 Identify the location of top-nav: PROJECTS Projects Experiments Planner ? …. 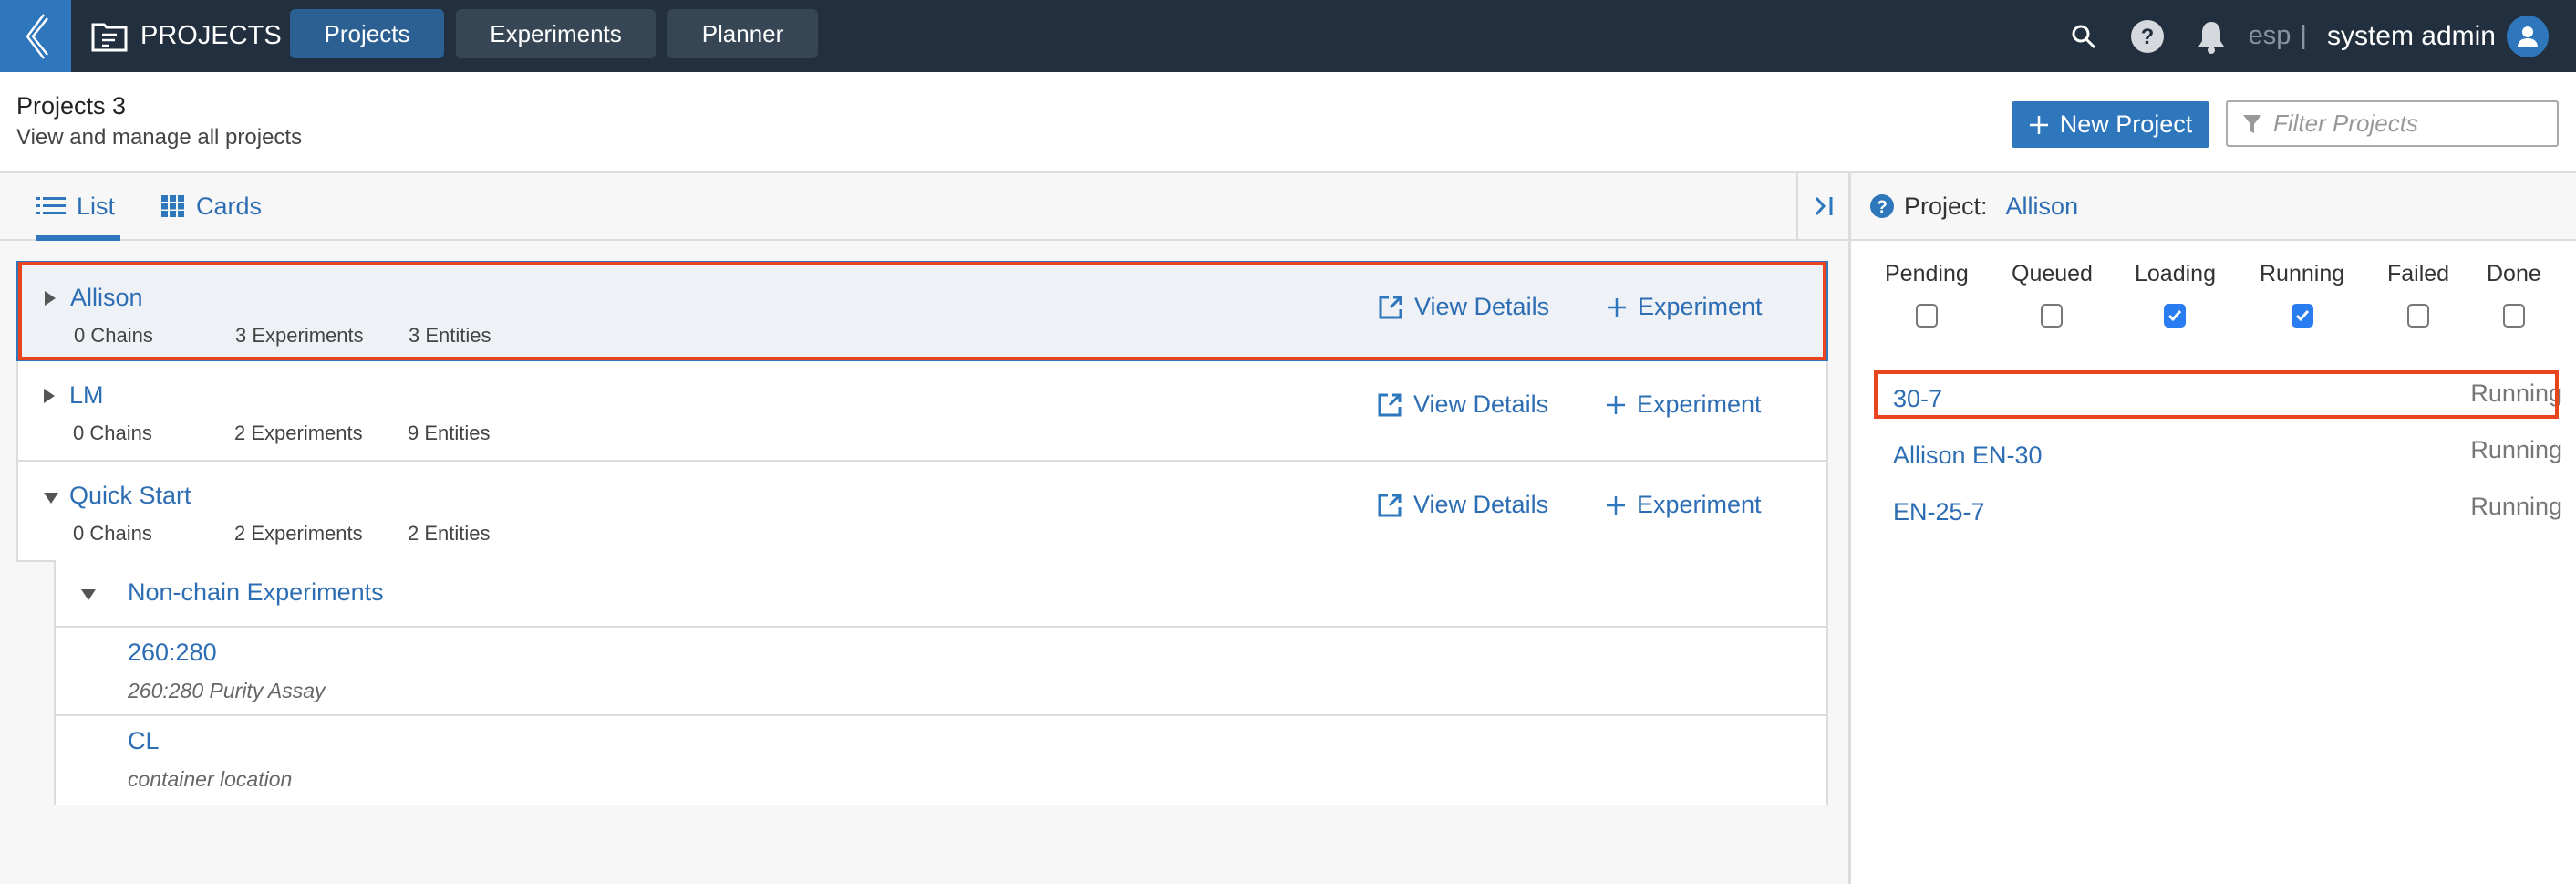
(1288, 36).